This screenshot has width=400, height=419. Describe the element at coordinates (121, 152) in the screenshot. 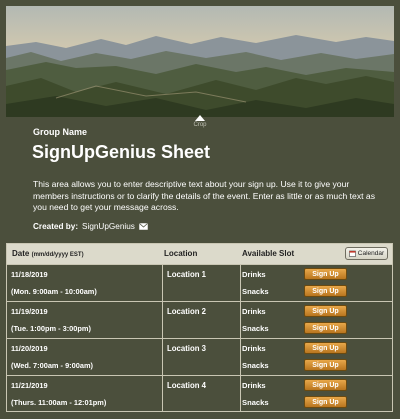

I see `page-title: SignUpGenius Sheet` at that location.